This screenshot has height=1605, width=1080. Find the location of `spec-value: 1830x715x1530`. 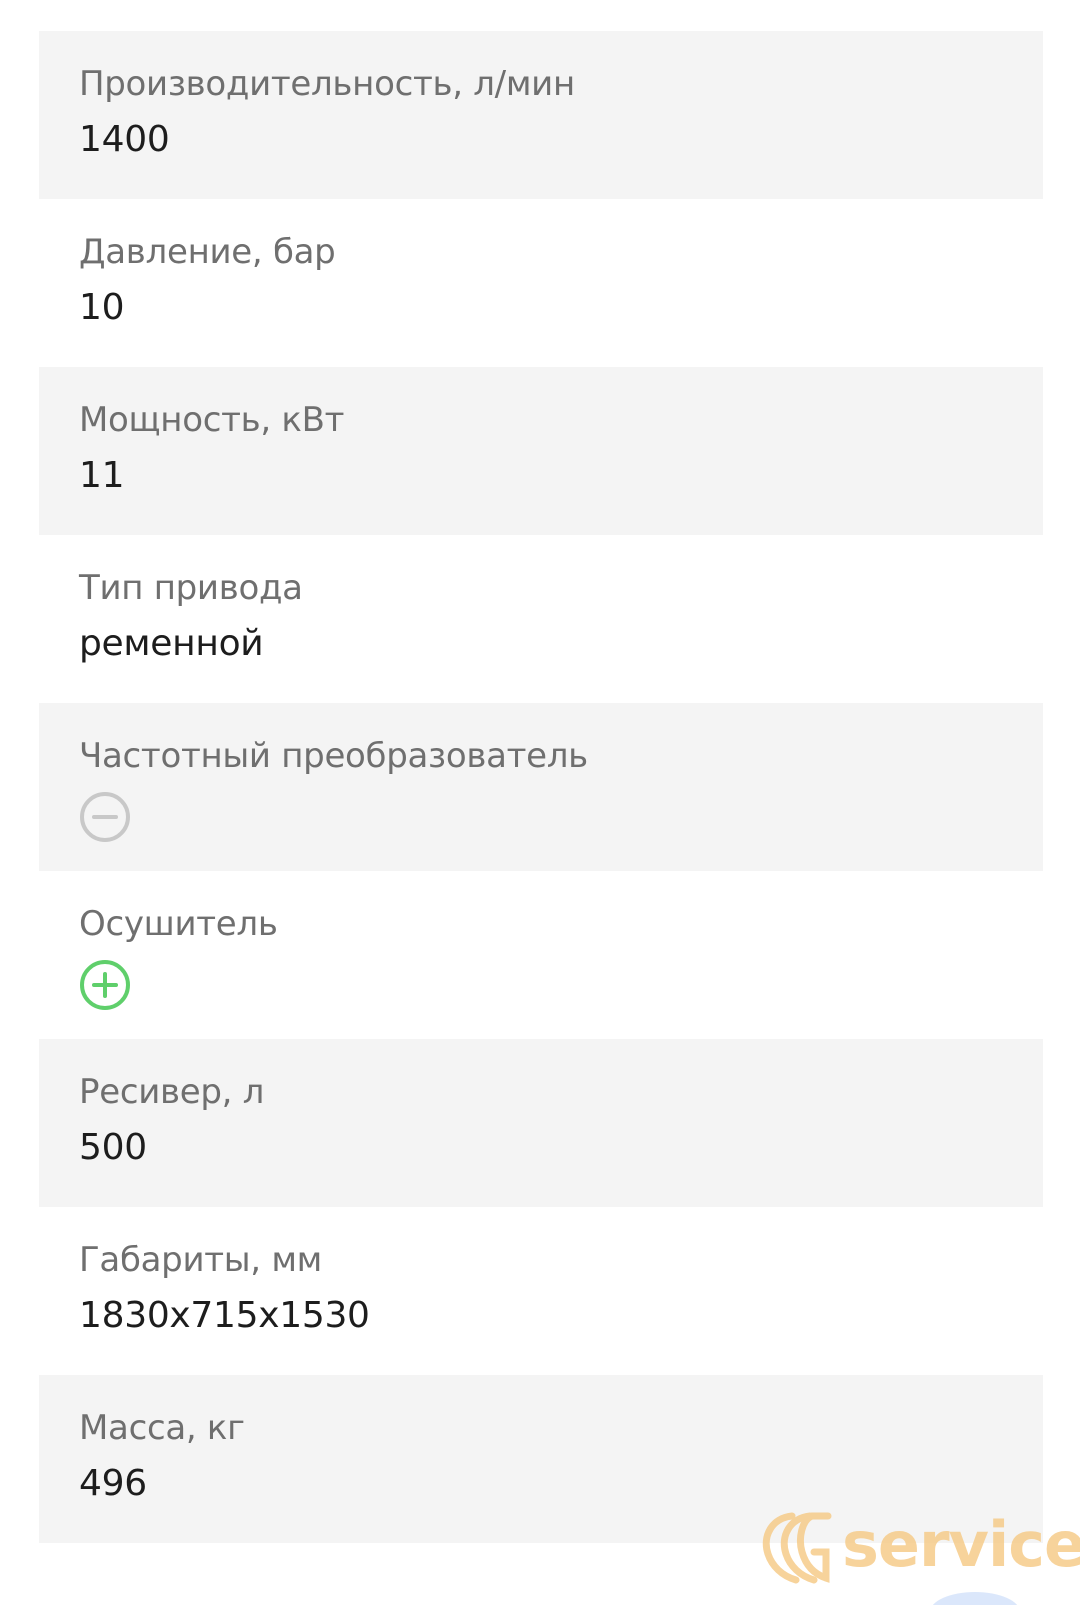

spec-value: 1830x715x1530 is located at coordinates (224, 1315).